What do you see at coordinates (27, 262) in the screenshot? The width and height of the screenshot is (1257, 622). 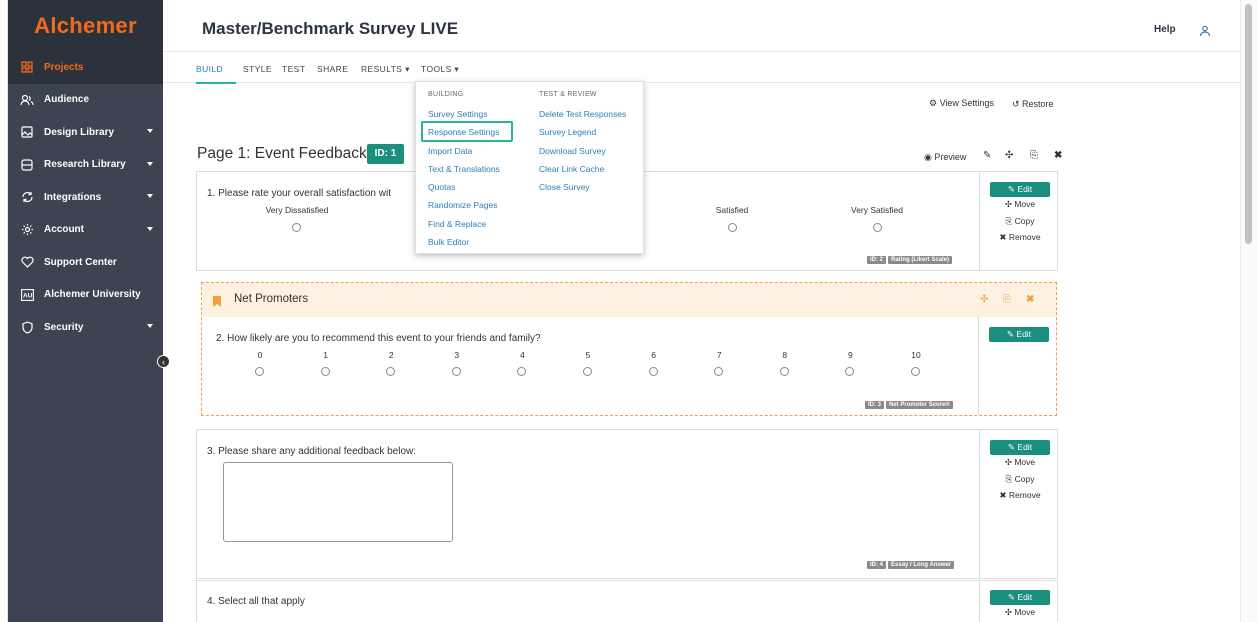 I see `heart-icon` at bounding box center [27, 262].